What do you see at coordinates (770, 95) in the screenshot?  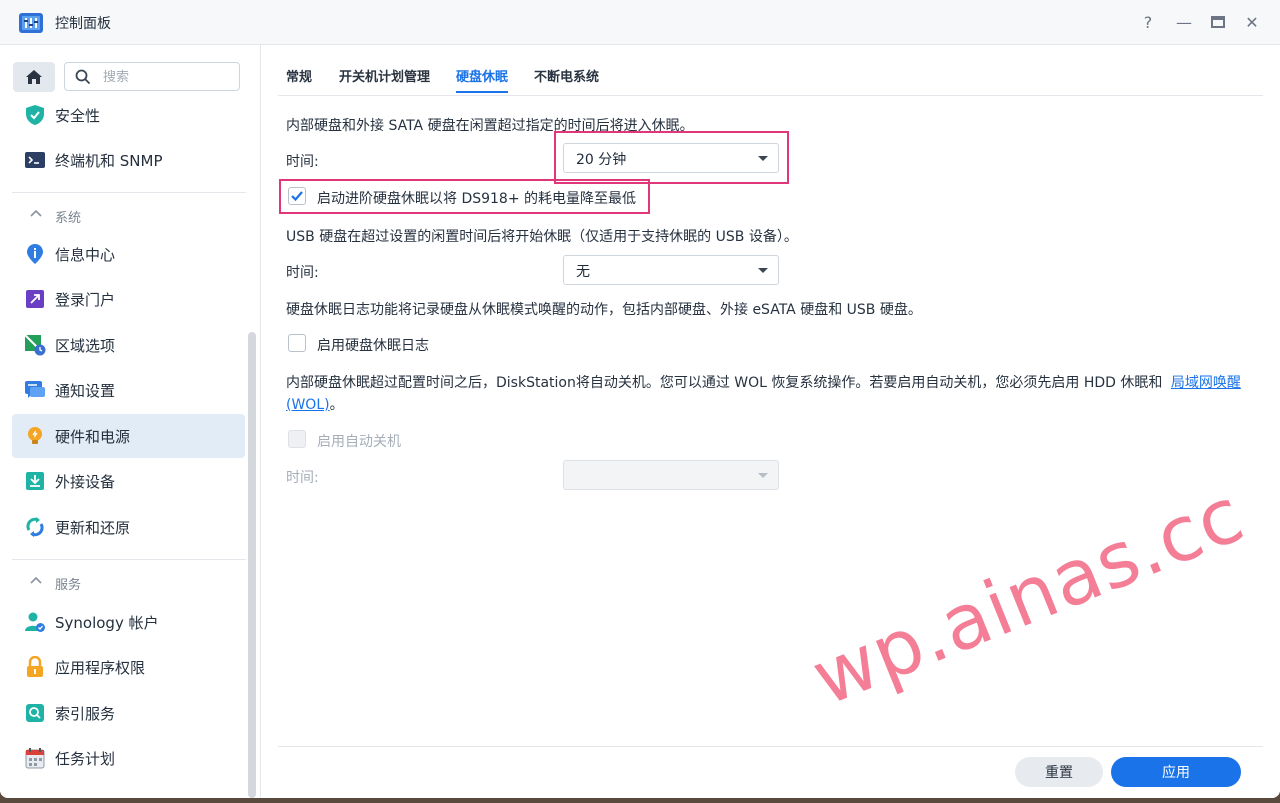 I see `tabs-divider` at bounding box center [770, 95].